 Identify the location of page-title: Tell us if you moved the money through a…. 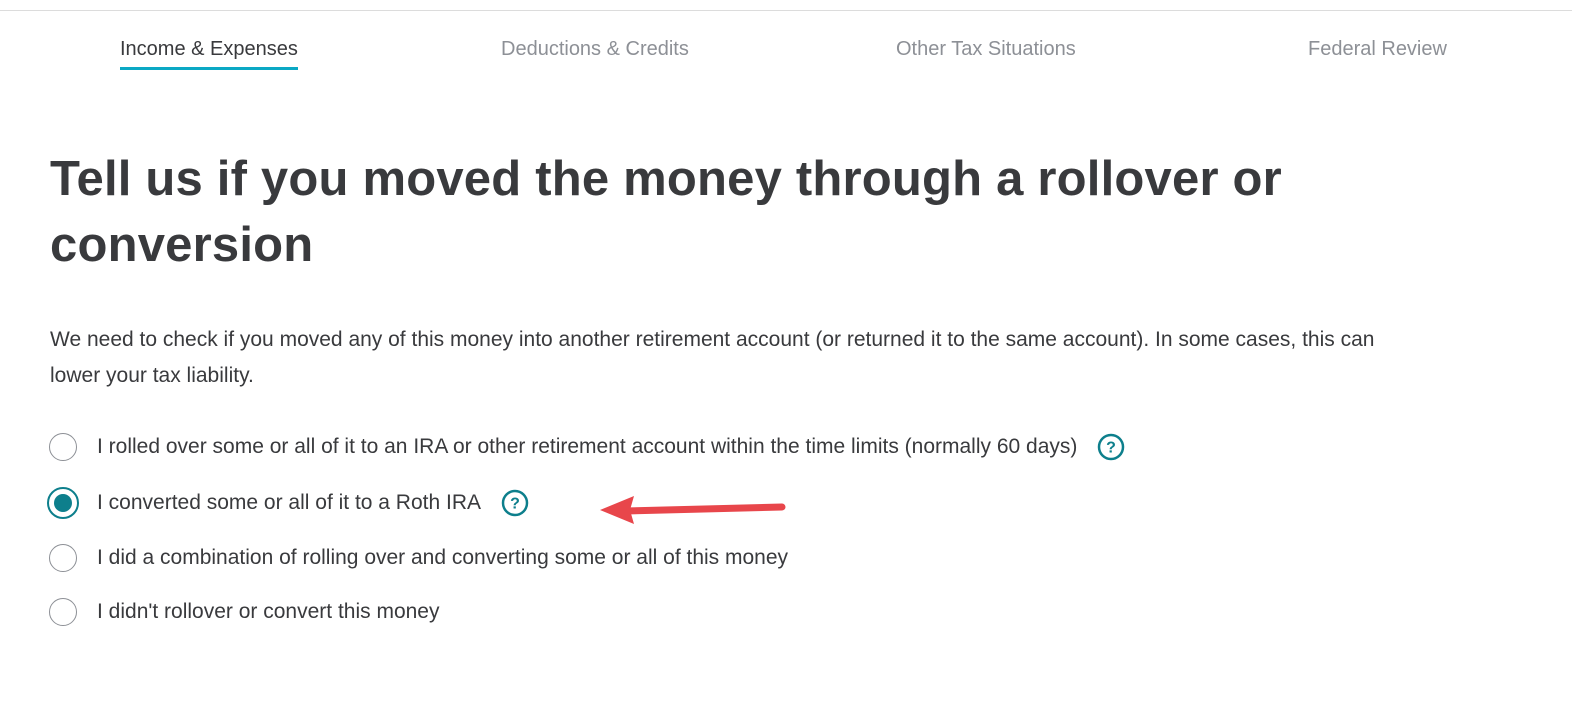
(666, 212).